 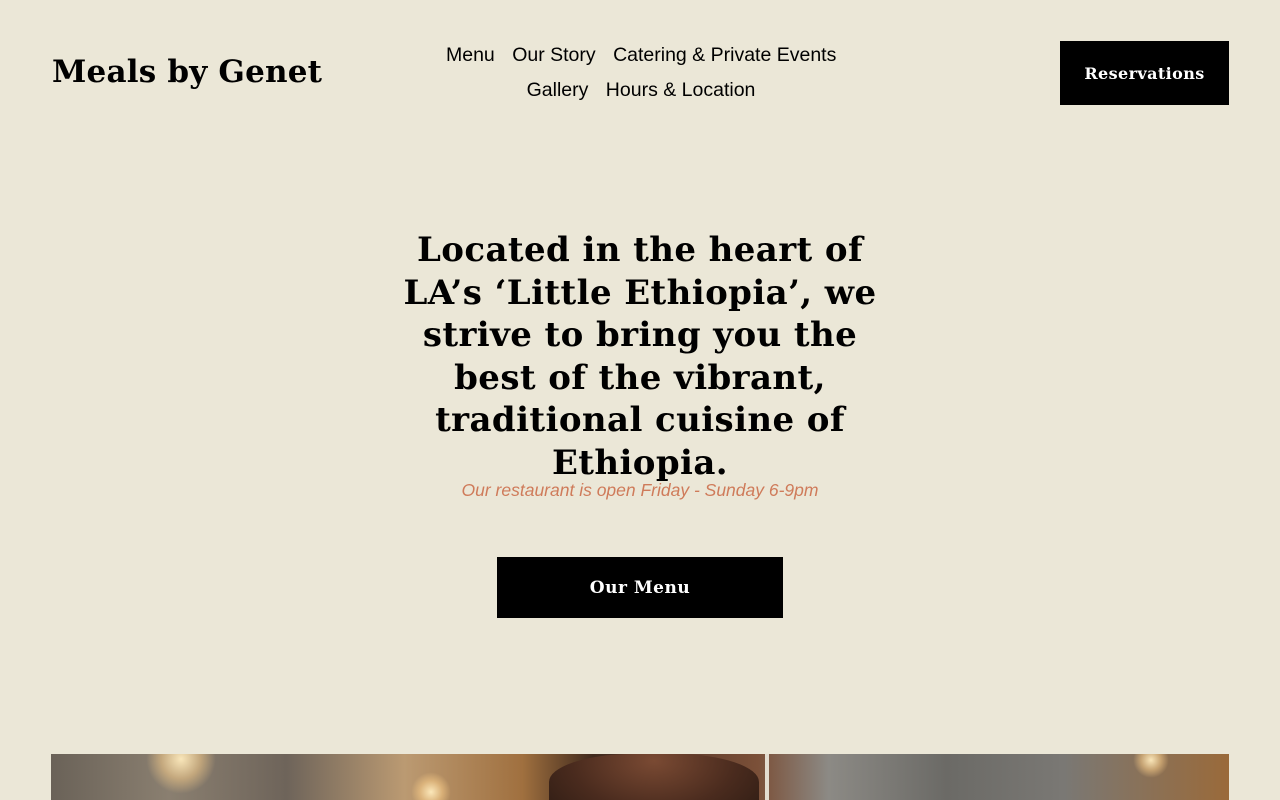 What do you see at coordinates (558, 90) in the screenshot?
I see `nav-link-gallery: Gallery` at bounding box center [558, 90].